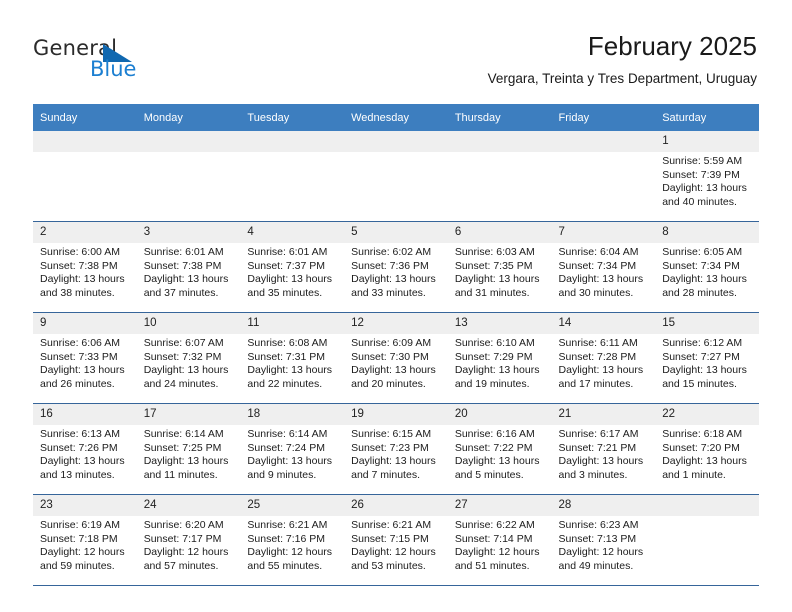 The height and width of the screenshot is (612, 792). What do you see at coordinates (701, 265) in the screenshot?
I see `sunset-text: Sunset: 7:34 PM` at bounding box center [701, 265].